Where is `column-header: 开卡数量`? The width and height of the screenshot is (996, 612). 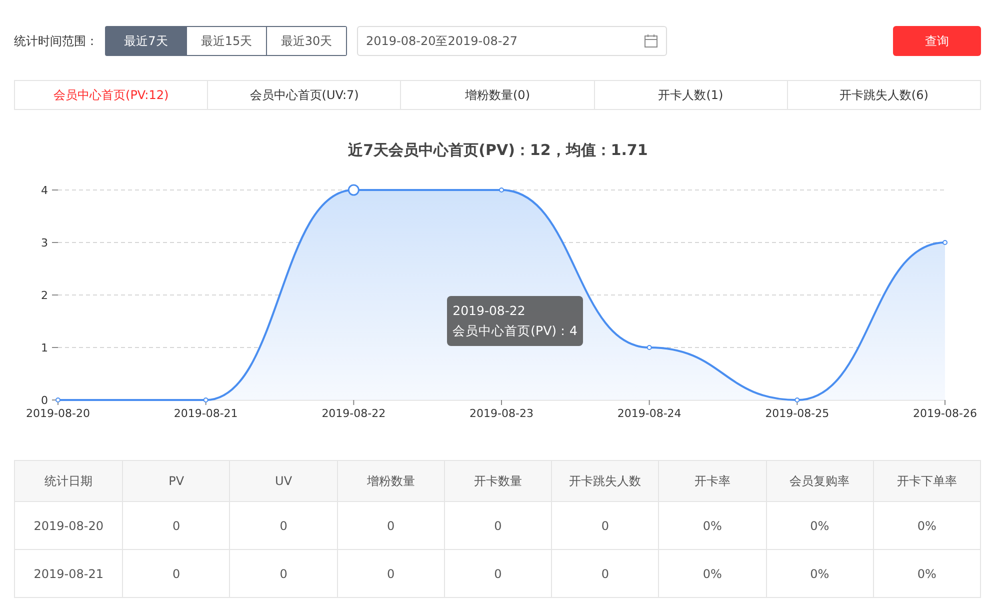 column-header: 开卡数量 is located at coordinates (498, 481).